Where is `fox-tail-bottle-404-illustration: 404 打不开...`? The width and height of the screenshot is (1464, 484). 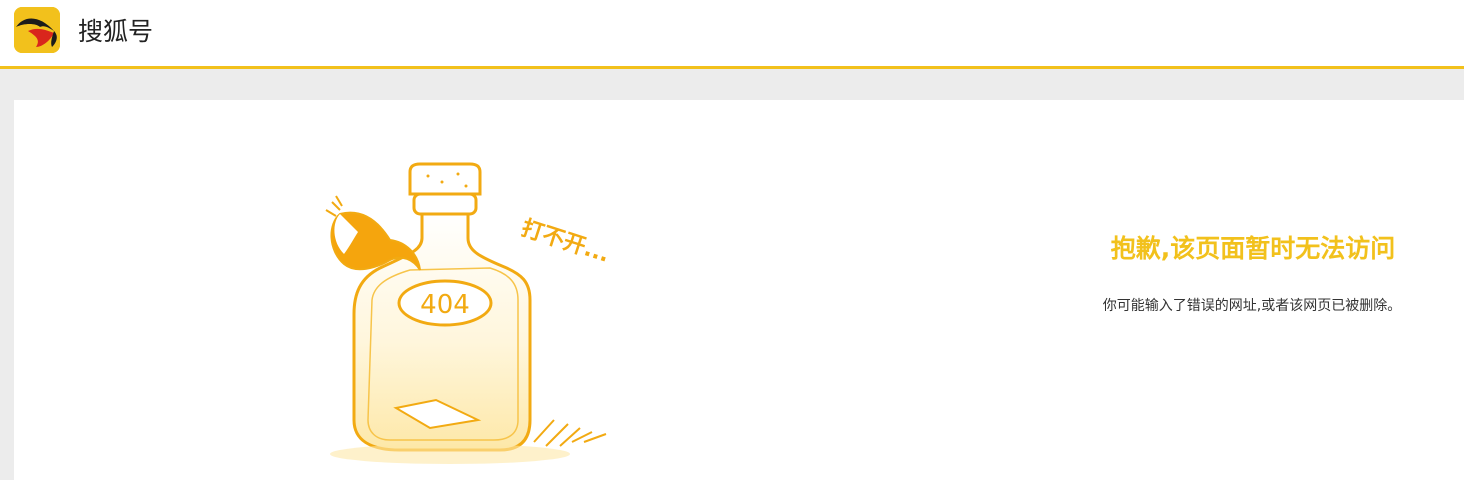
fox-tail-bottle-404-illustration: 404 打不开... is located at coordinates (470, 315).